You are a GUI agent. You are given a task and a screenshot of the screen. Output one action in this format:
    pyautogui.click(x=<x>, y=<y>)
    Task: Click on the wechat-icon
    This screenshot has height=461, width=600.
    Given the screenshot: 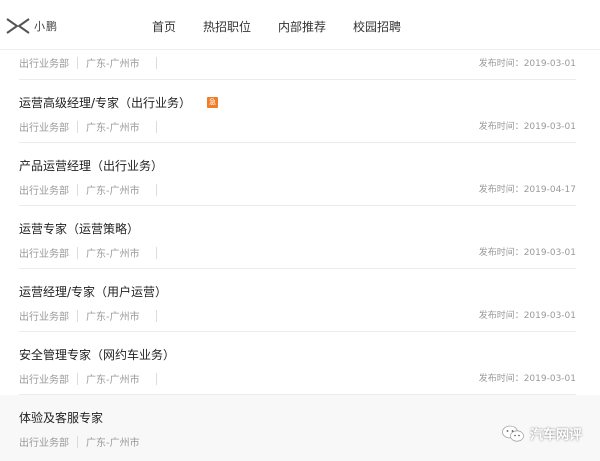 What is the action you would take?
    pyautogui.click(x=513, y=433)
    